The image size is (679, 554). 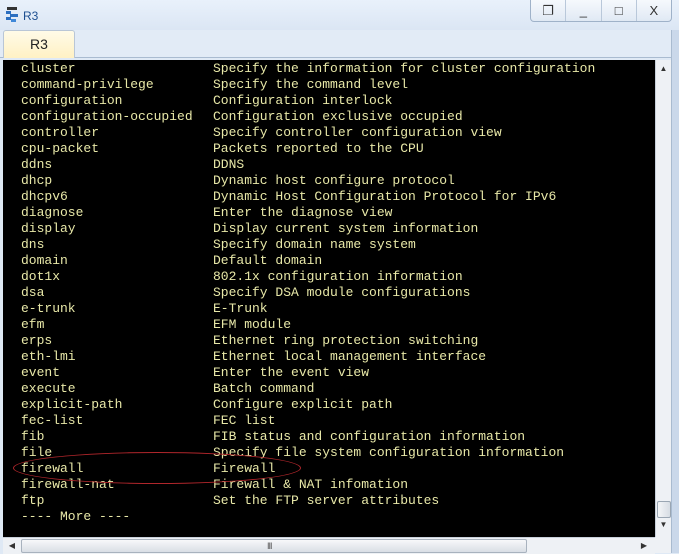 What do you see at coordinates (303, 212) in the screenshot?
I see `command-description: Enter the diagnose view` at bounding box center [303, 212].